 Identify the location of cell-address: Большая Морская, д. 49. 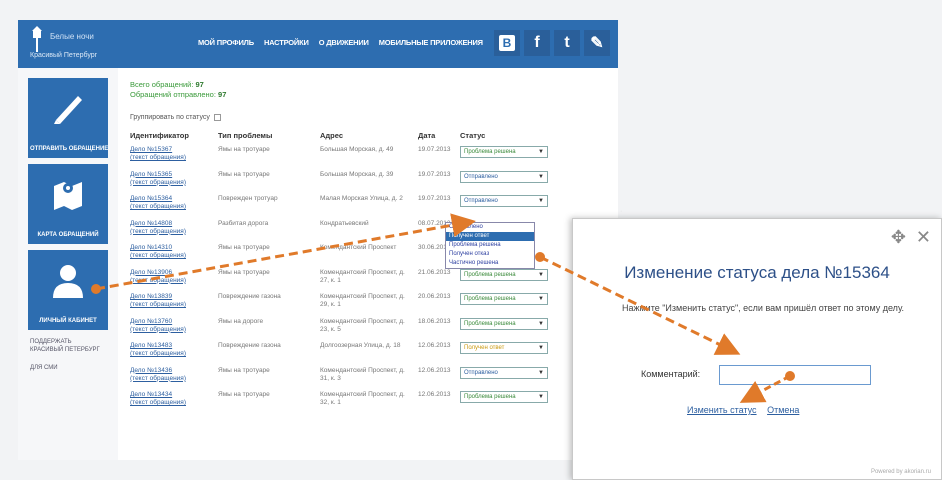
(357, 149).